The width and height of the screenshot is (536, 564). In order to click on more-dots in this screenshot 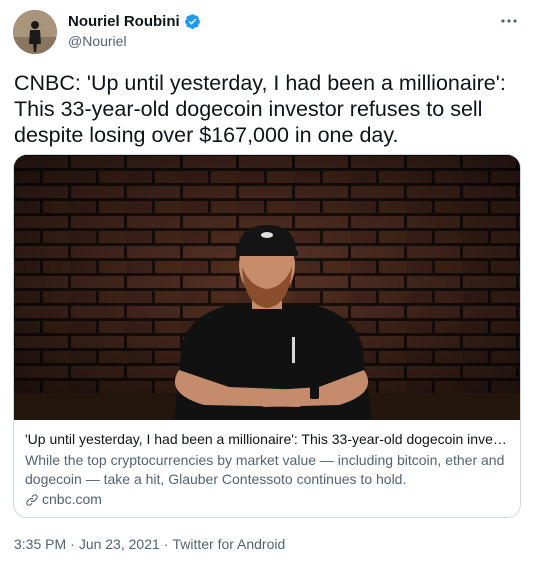, I will do `click(509, 21)`.